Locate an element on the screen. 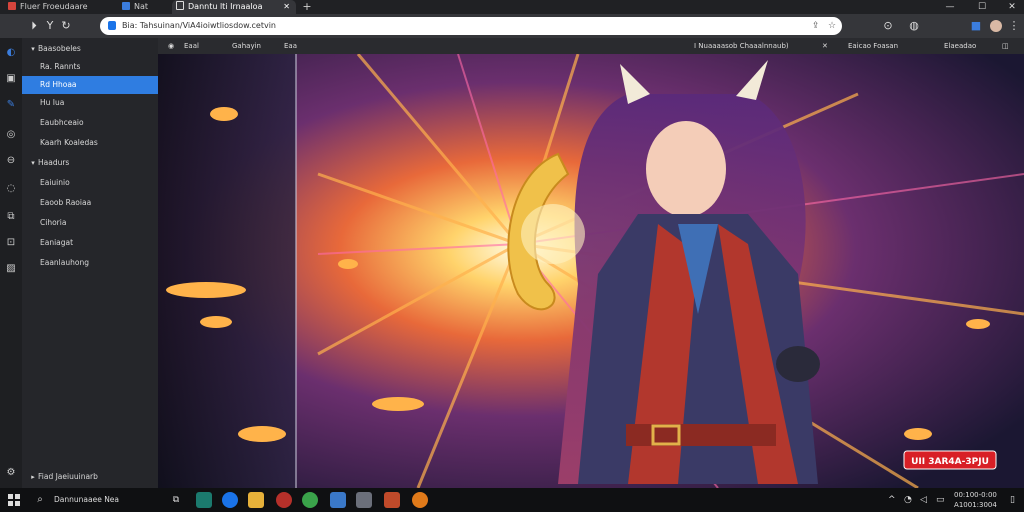 Image resolution: width=1024 pixels, height=512 pixels. close-window-button: ✕ is located at coordinates (1012, 7).